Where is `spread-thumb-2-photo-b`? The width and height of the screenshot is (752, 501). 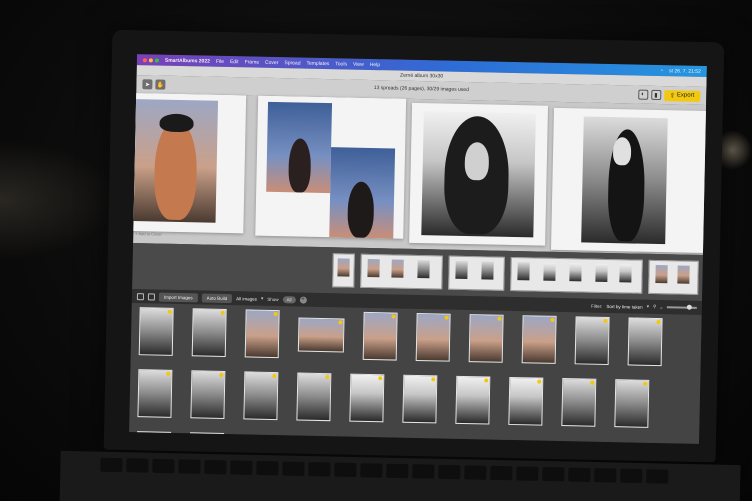
spread-thumb-2-photo-b is located at coordinates (397, 268).